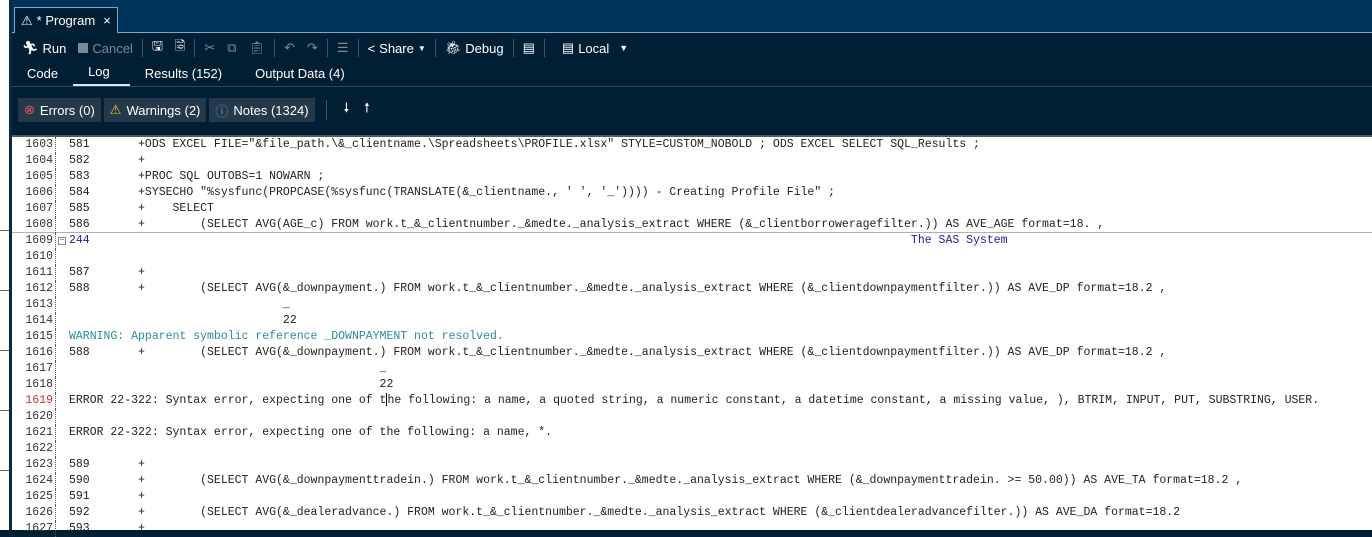  I want to click on cut-button: ✂, so click(209, 48).